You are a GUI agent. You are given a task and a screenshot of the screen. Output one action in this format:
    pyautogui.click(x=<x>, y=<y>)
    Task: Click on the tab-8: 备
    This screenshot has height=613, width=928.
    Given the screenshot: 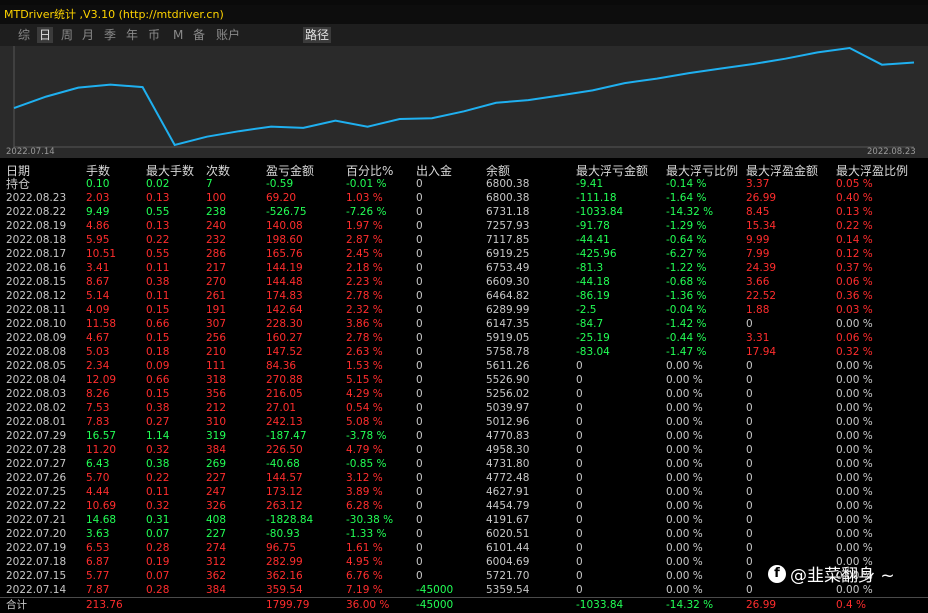 What is the action you would take?
    pyautogui.click(x=199, y=35)
    